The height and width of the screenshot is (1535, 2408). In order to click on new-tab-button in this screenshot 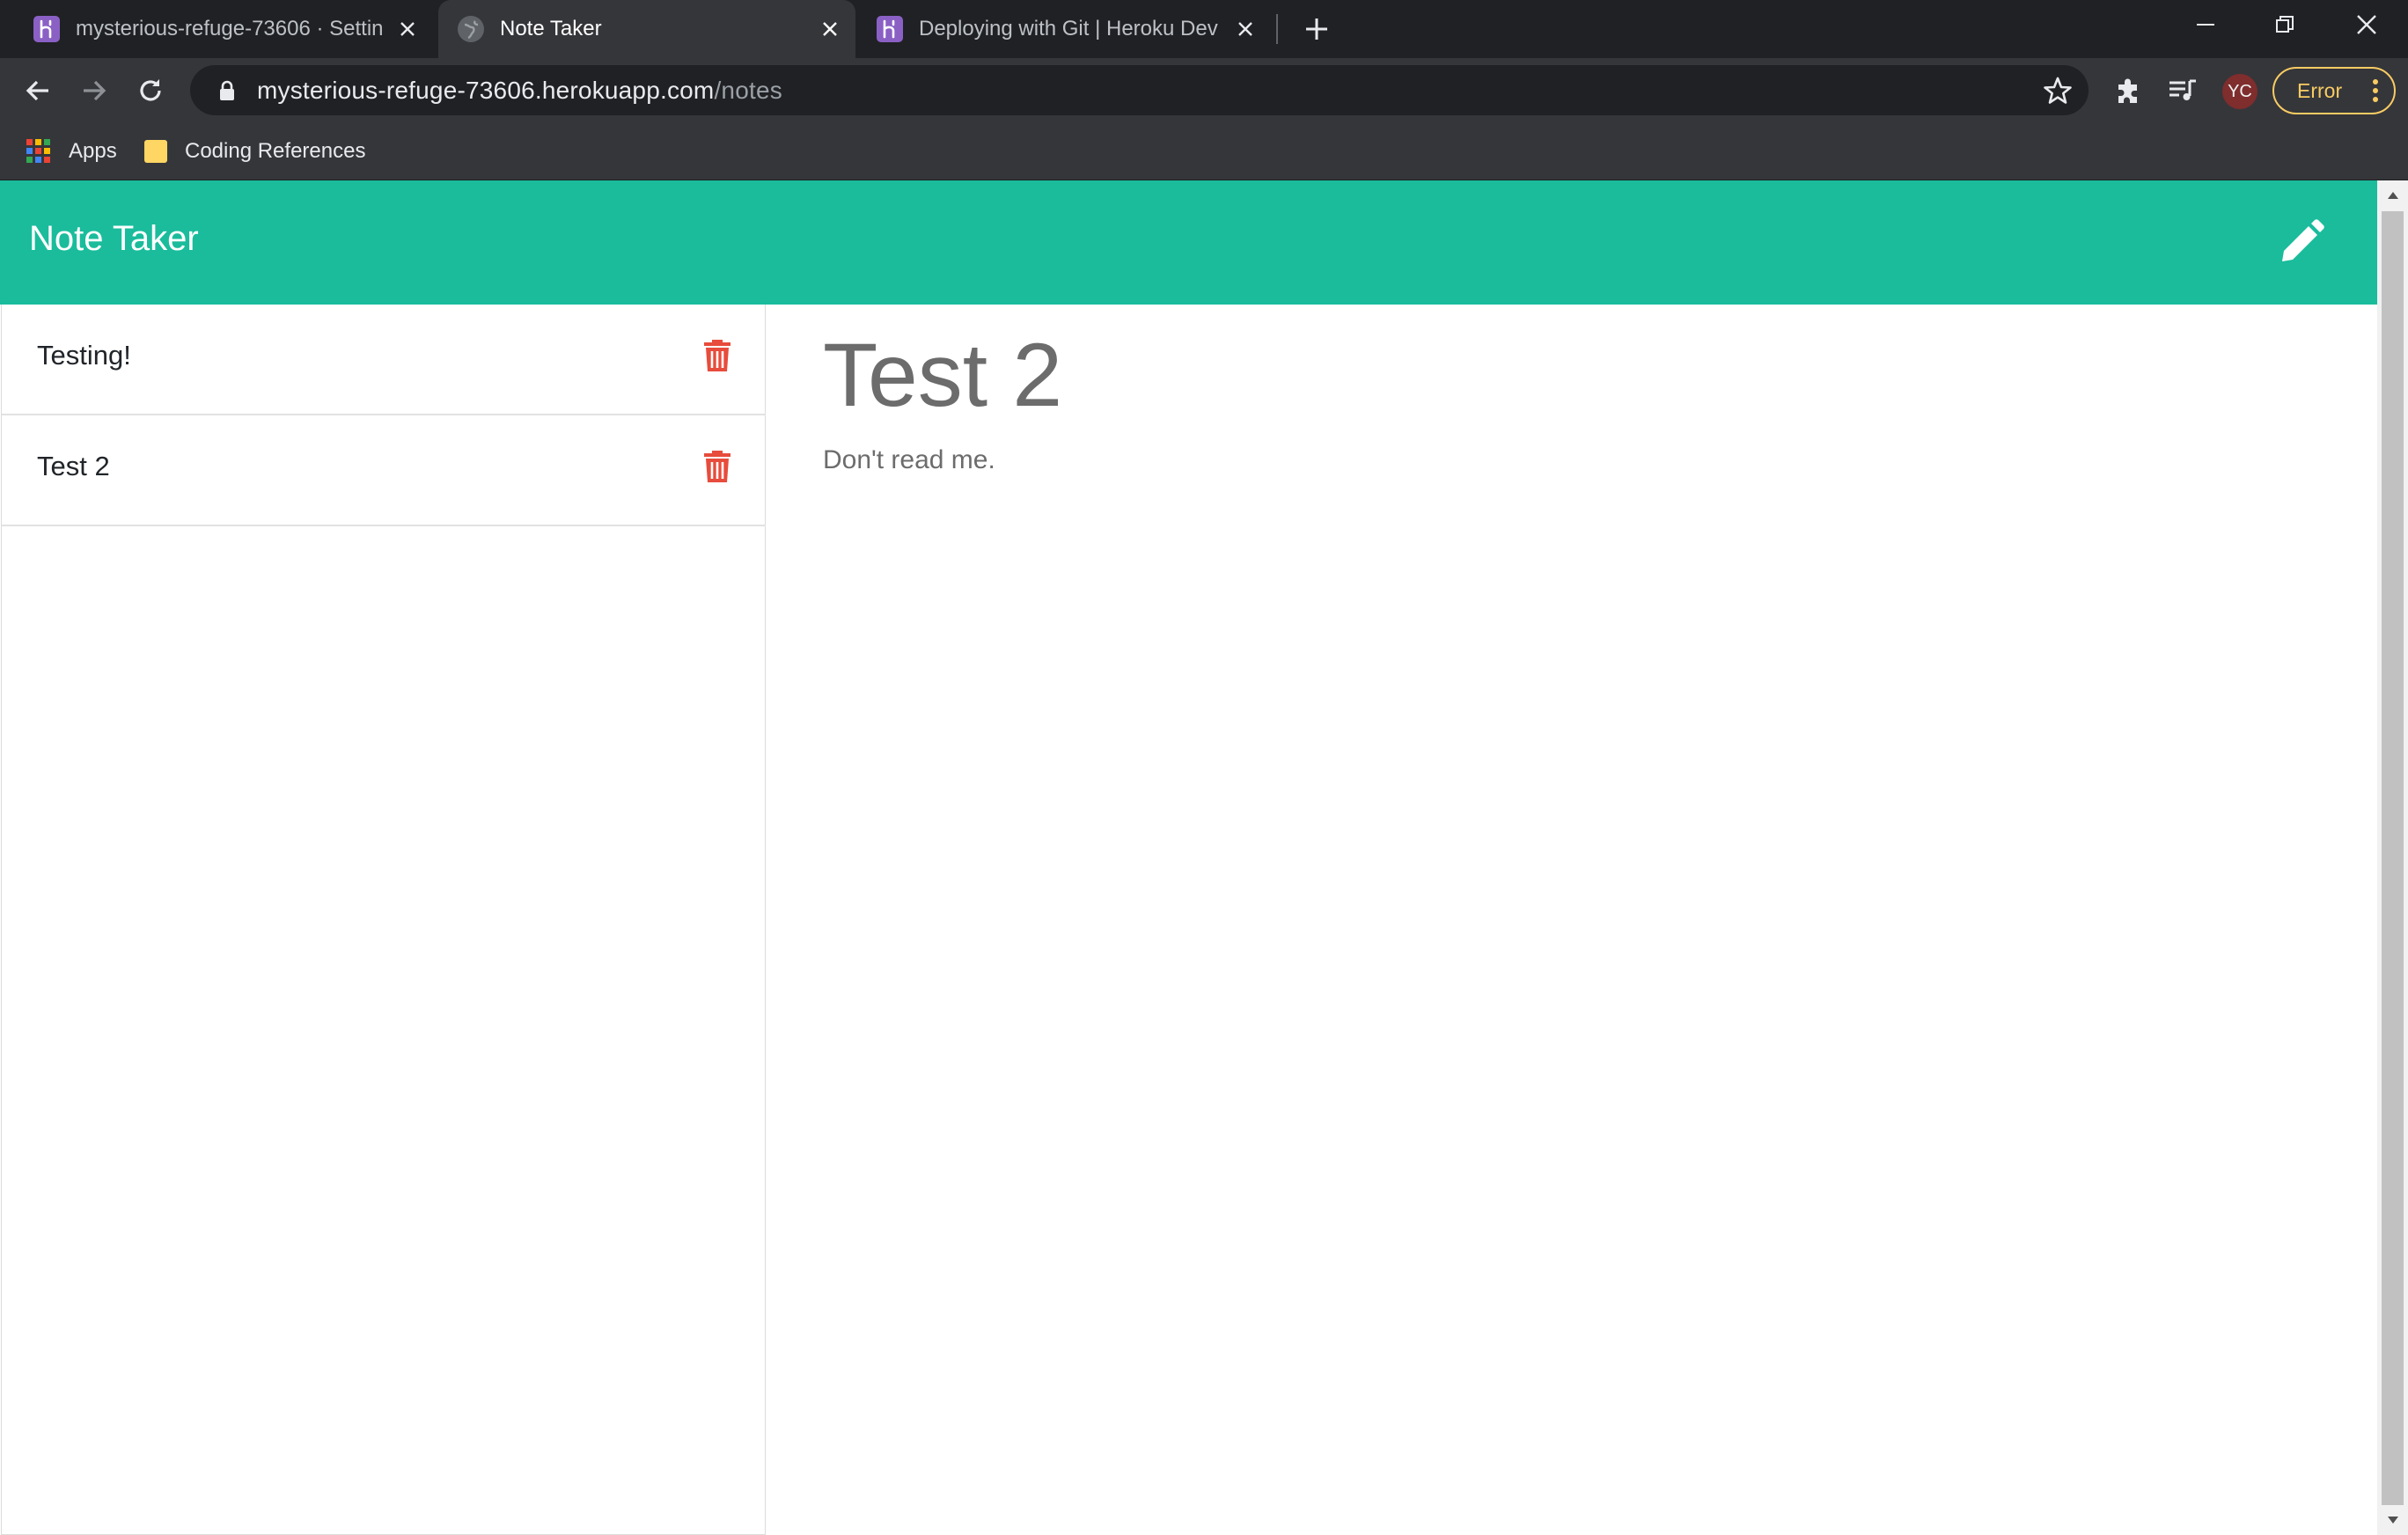, I will do `click(1316, 29)`.